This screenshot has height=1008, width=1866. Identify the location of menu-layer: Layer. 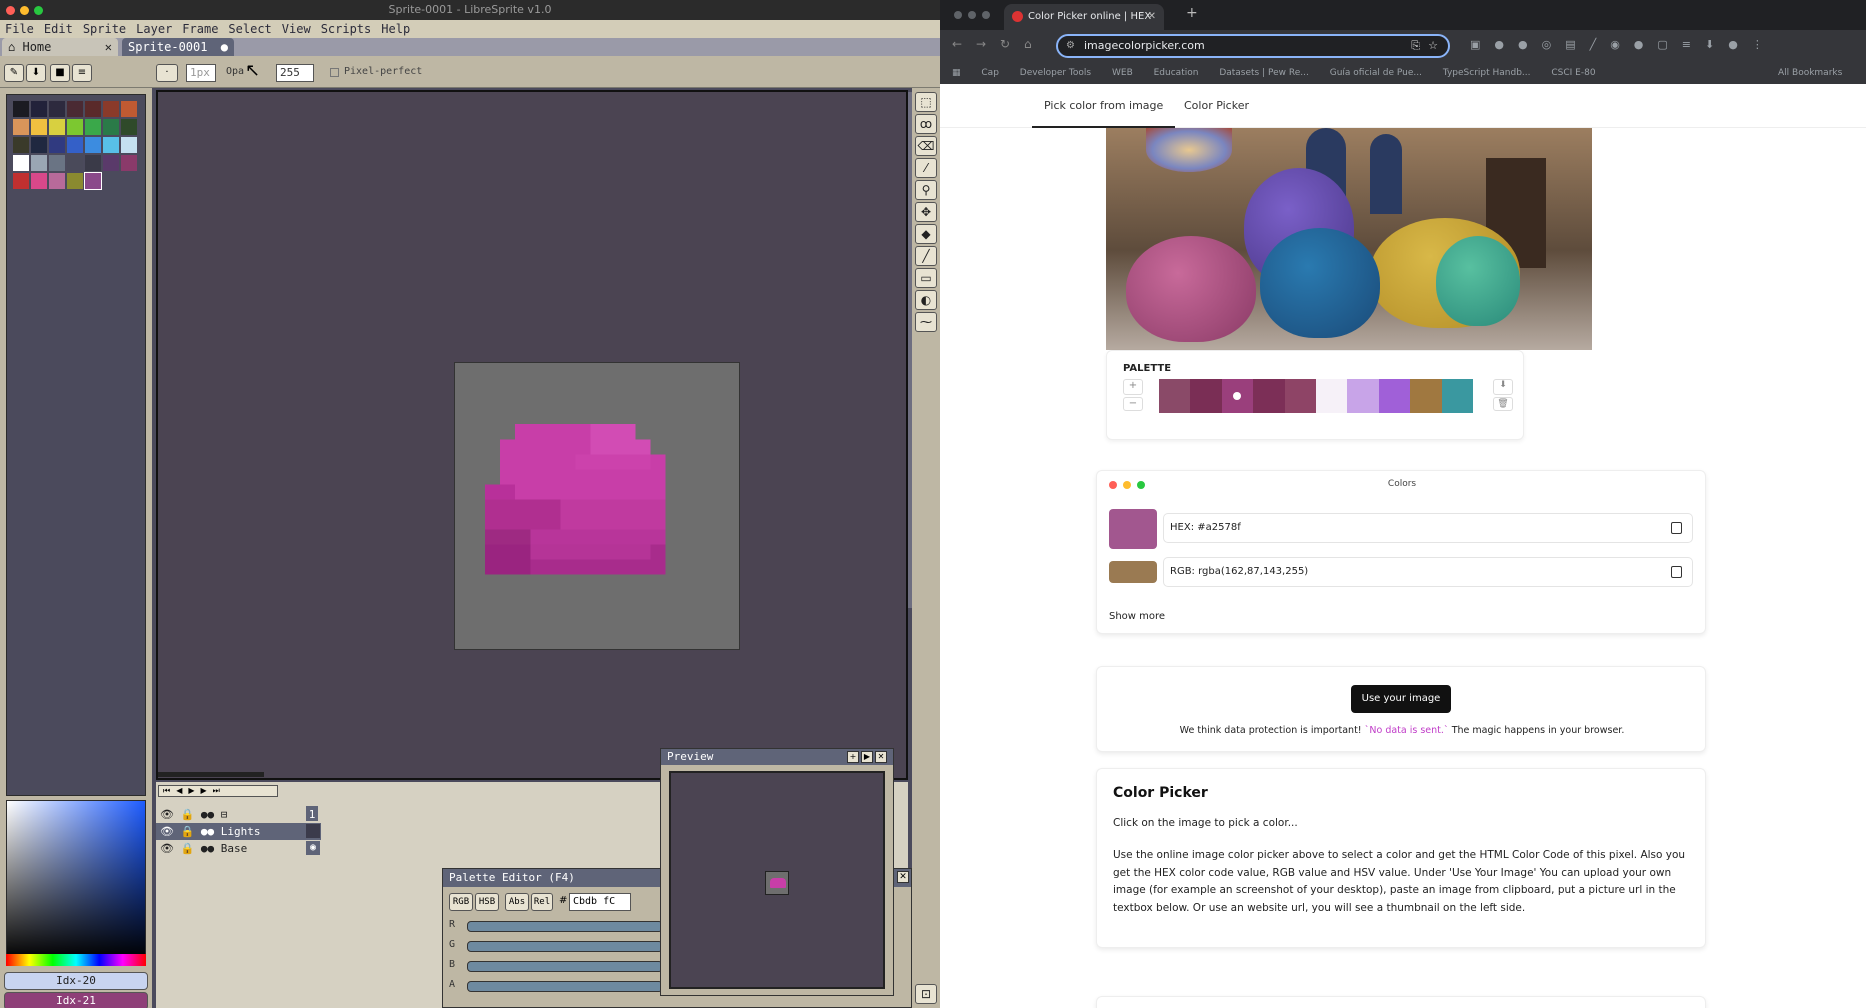
(154, 29).